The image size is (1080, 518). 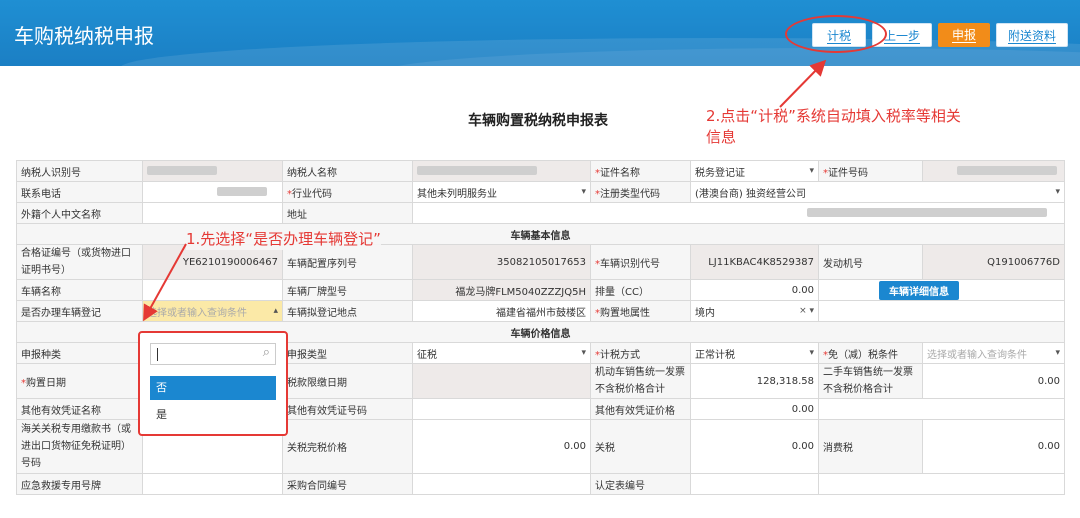 What do you see at coordinates (165, 282) in the screenshot?
I see `arrow-to-register-select` at bounding box center [165, 282].